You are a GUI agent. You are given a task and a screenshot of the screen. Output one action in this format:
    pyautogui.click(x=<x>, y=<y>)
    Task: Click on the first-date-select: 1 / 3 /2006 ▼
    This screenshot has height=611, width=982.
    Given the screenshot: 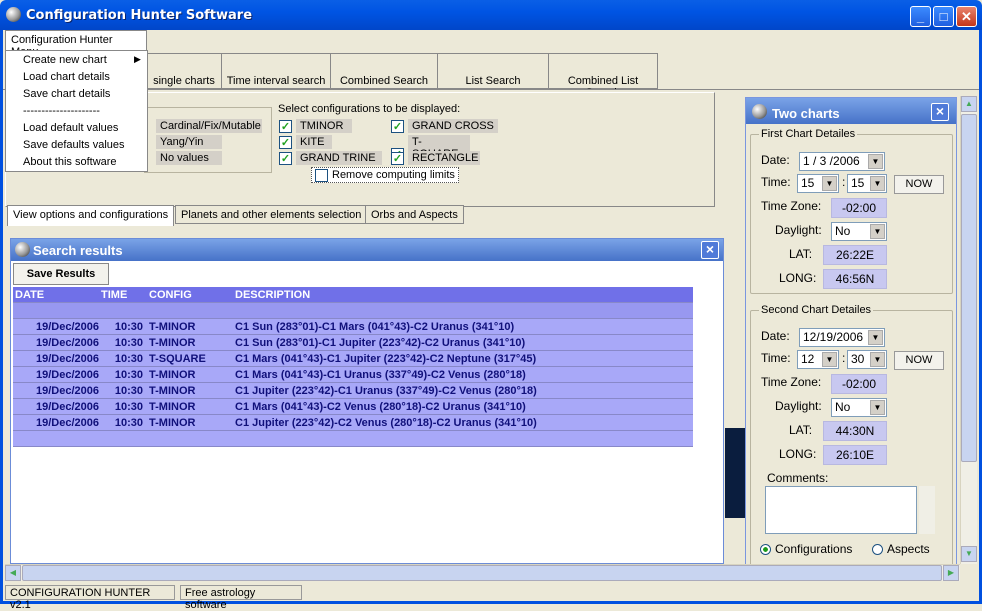 What is the action you would take?
    pyautogui.click(x=842, y=161)
    